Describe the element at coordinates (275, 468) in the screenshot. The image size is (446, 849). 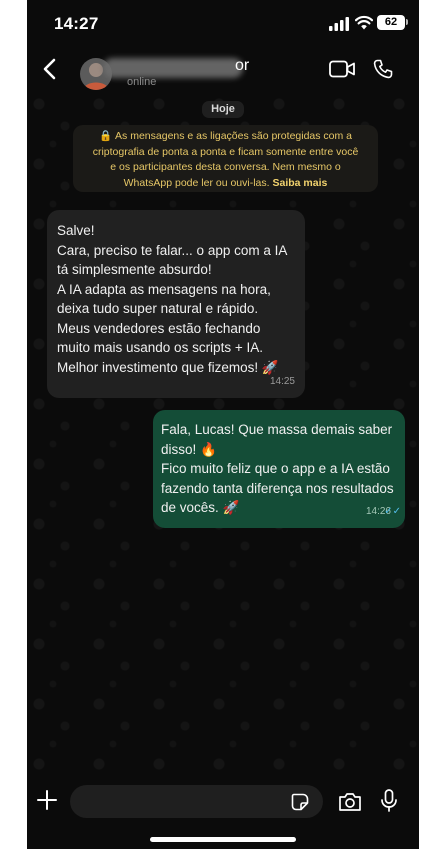
I see `message-line: Fico muito feliz que o app e a IA estão` at that location.